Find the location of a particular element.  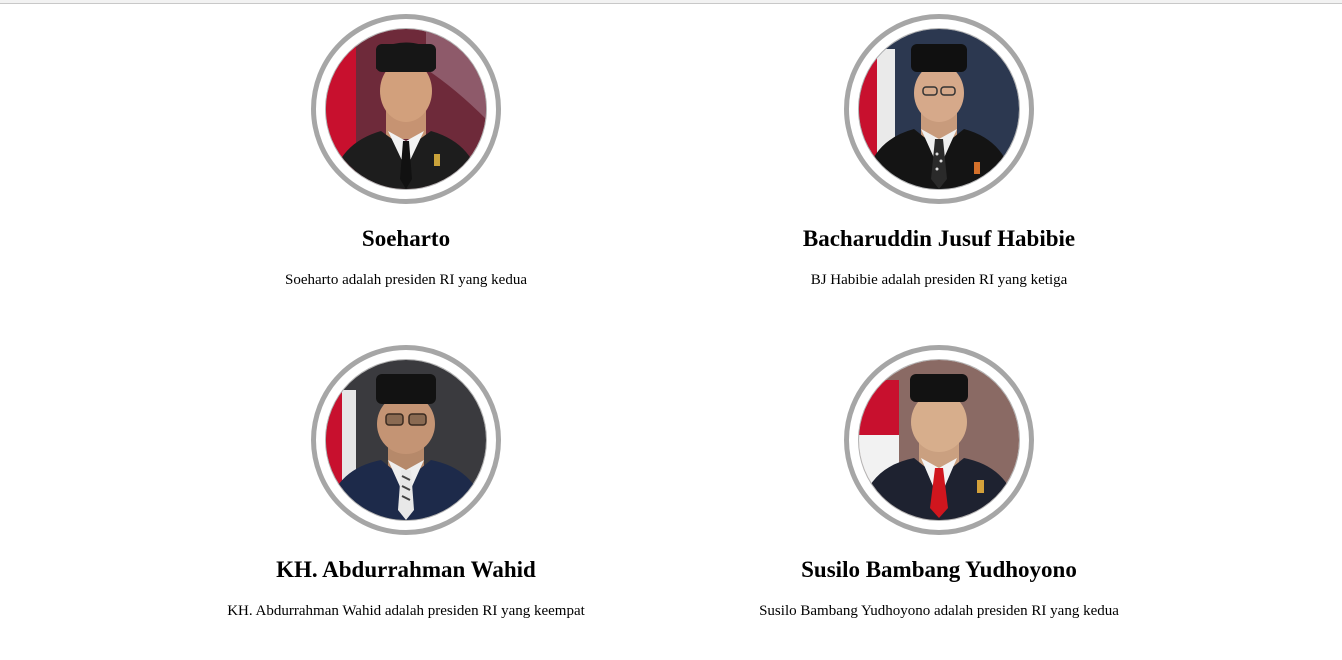

president-description: Soeharto adalah presiden RI yang kedua is located at coordinates (406, 280).